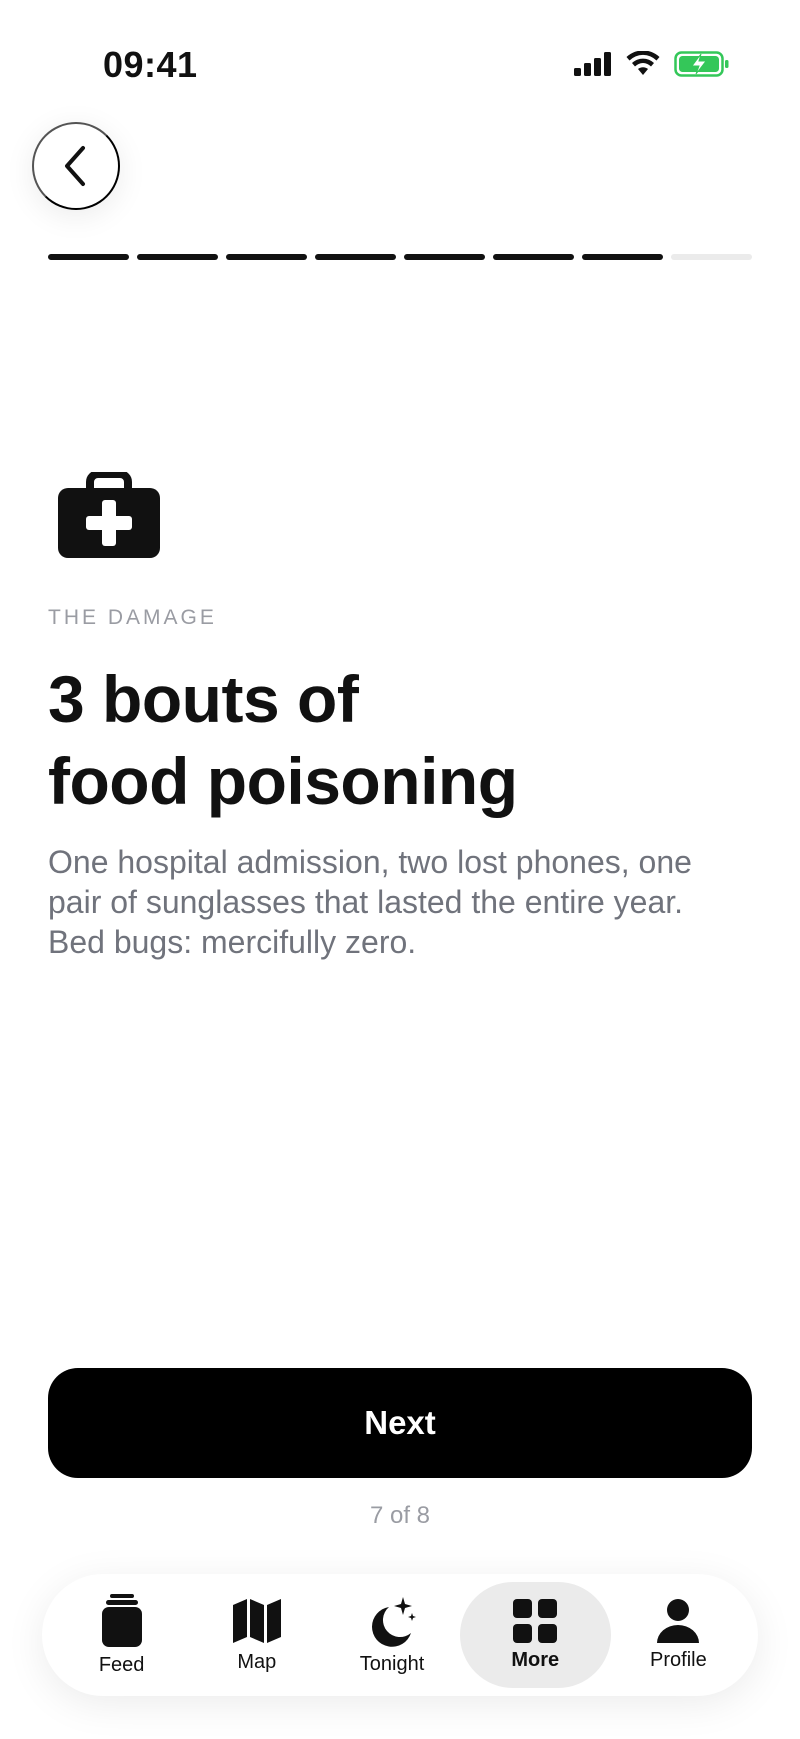 The height and width of the screenshot is (1739, 800). What do you see at coordinates (400, 257) in the screenshot?
I see `story-progress-bar` at bounding box center [400, 257].